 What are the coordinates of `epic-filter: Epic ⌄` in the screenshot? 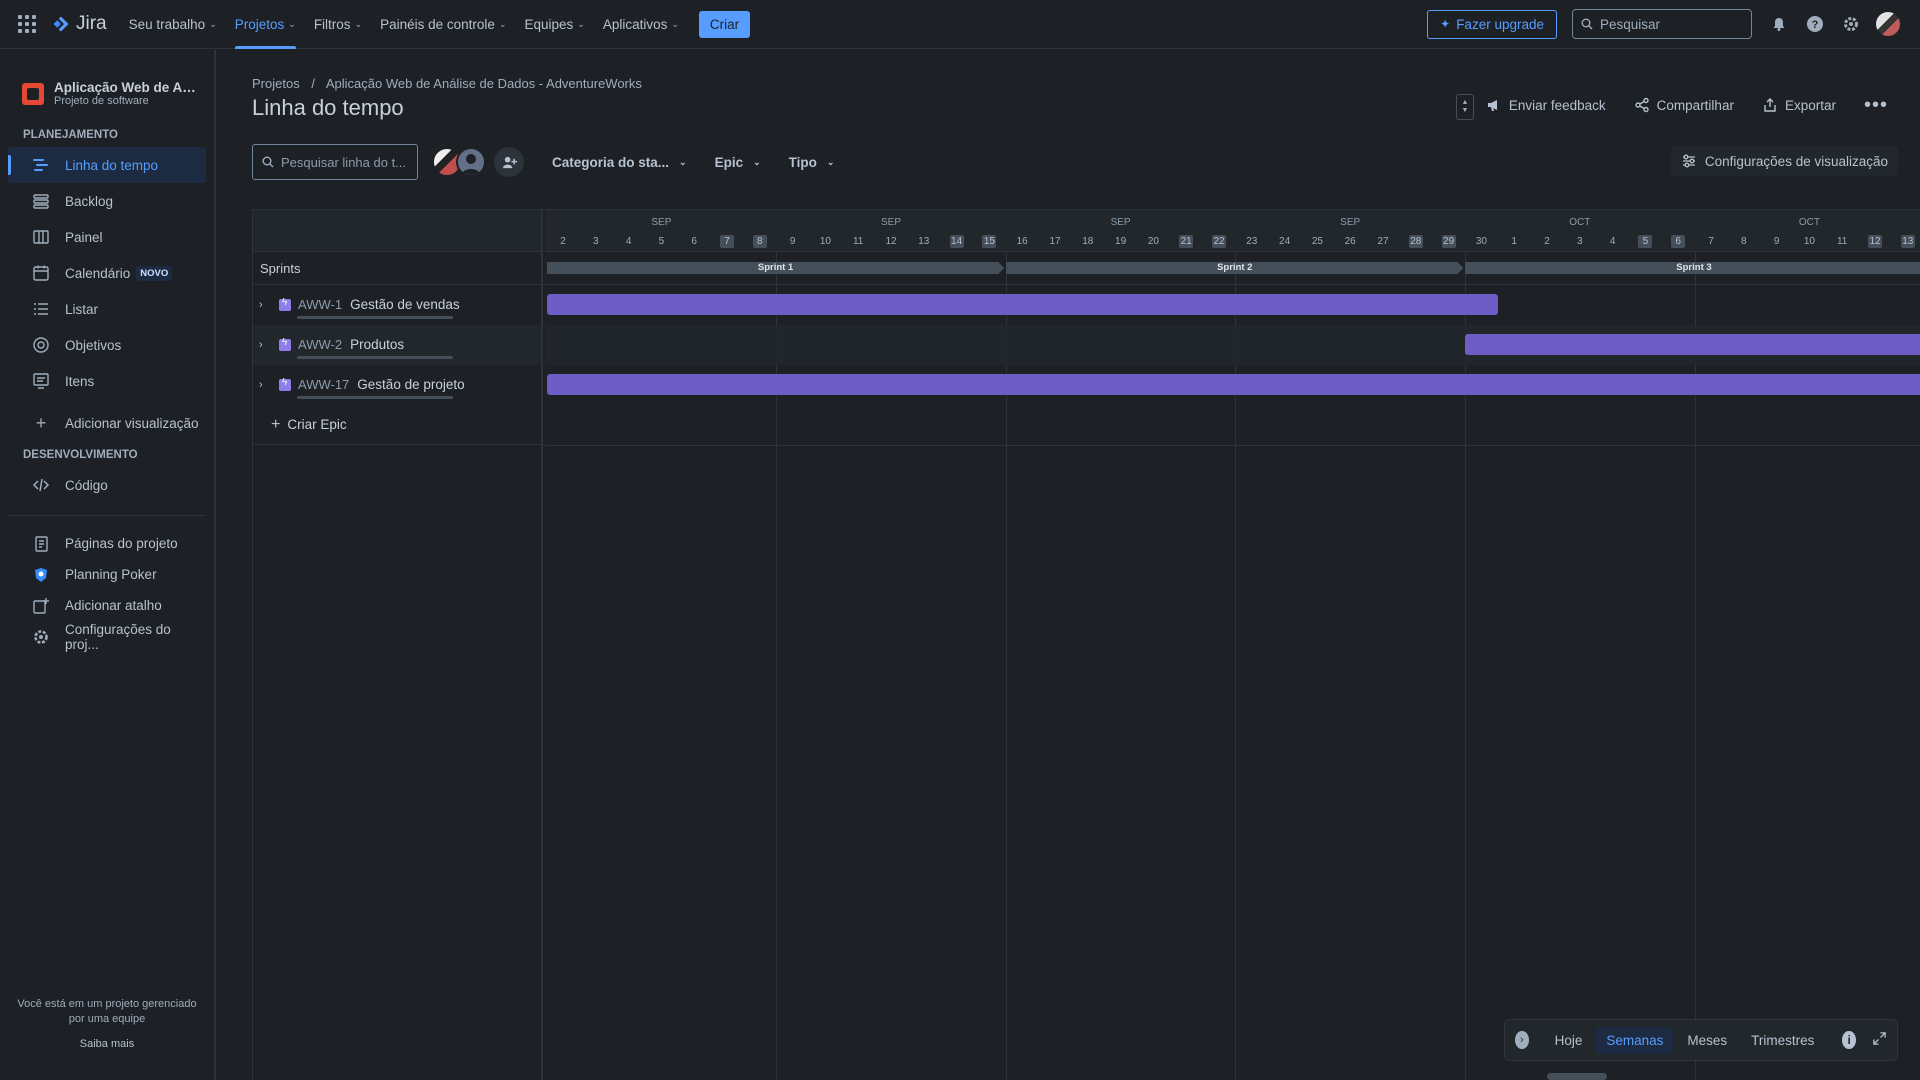 It's located at (738, 162).